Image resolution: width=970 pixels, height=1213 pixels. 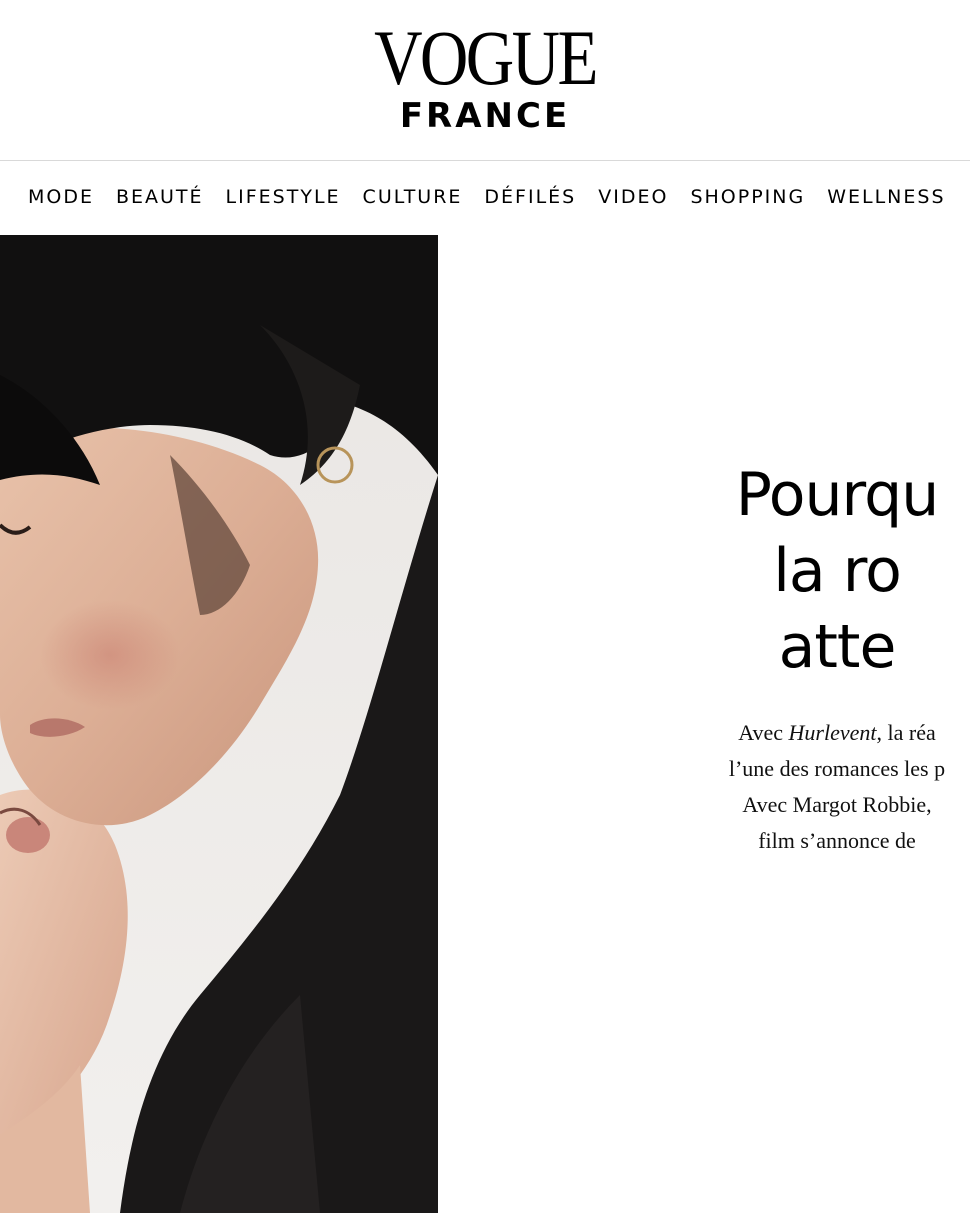 I want to click on masthead: VOGUE FRANCE, so click(x=485, y=80).